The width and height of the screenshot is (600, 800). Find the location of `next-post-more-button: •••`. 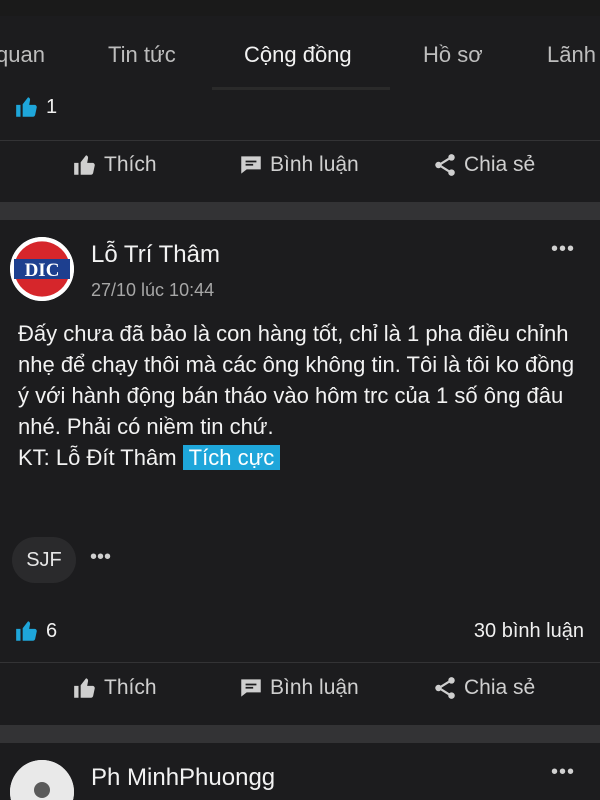

next-post-more-button: ••• is located at coordinates (563, 772).